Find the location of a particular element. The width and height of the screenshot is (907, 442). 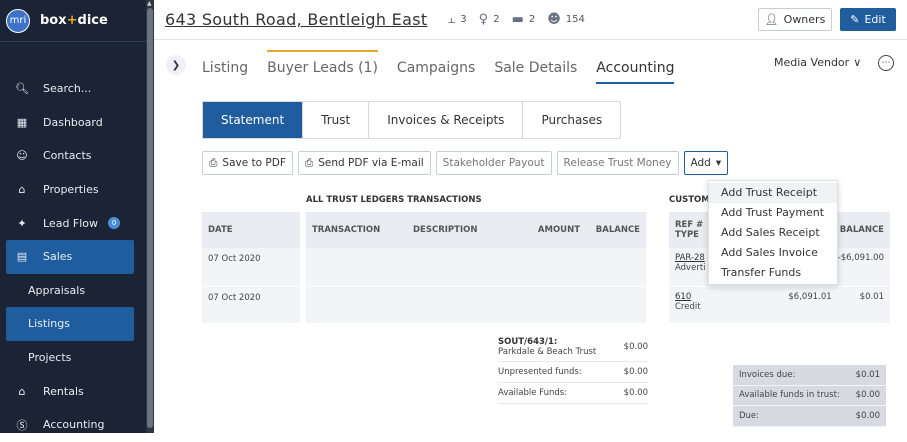

sidebar-item-sales: ▤ Sales is located at coordinates (70, 256).